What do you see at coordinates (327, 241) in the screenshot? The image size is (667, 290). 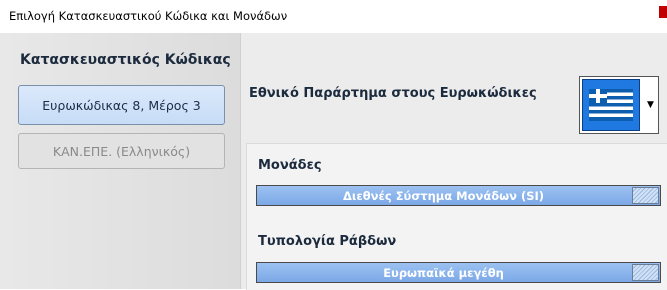 I see `rebar-label: Τυπολογία Ράβδων` at bounding box center [327, 241].